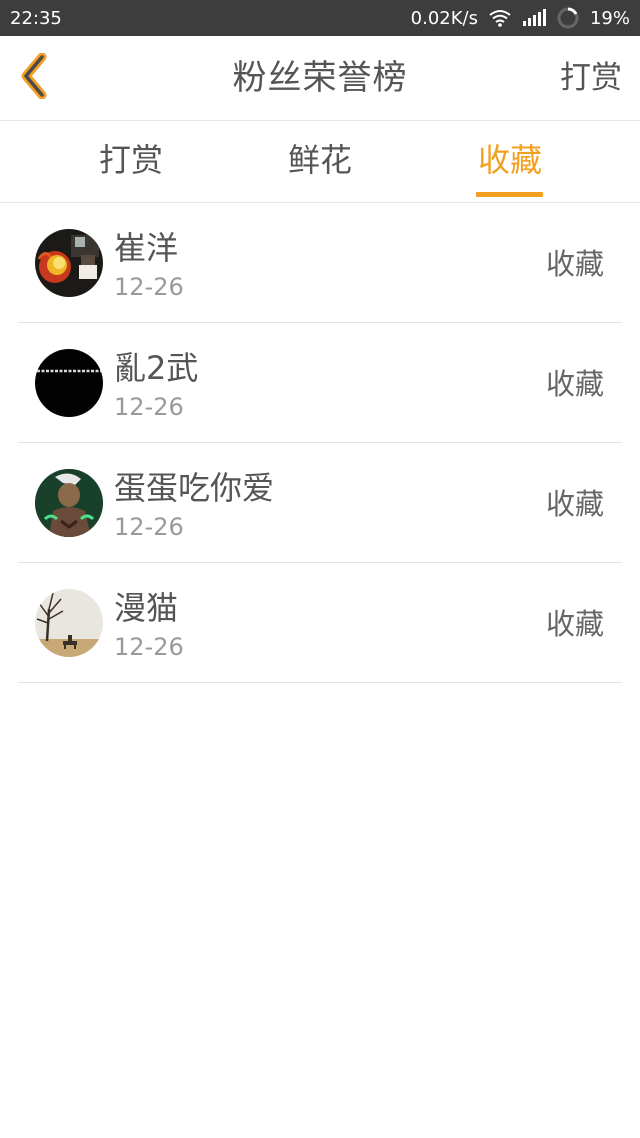 This screenshot has height=1138, width=640. I want to click on tab-reward: 打赏, so click(131, 161).